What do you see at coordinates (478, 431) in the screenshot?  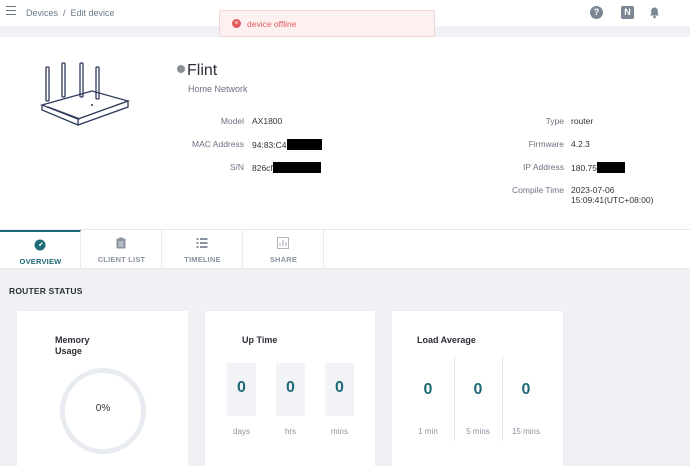 I see `load-5min-unit: 5 mins` at bounding box center [478, 431].